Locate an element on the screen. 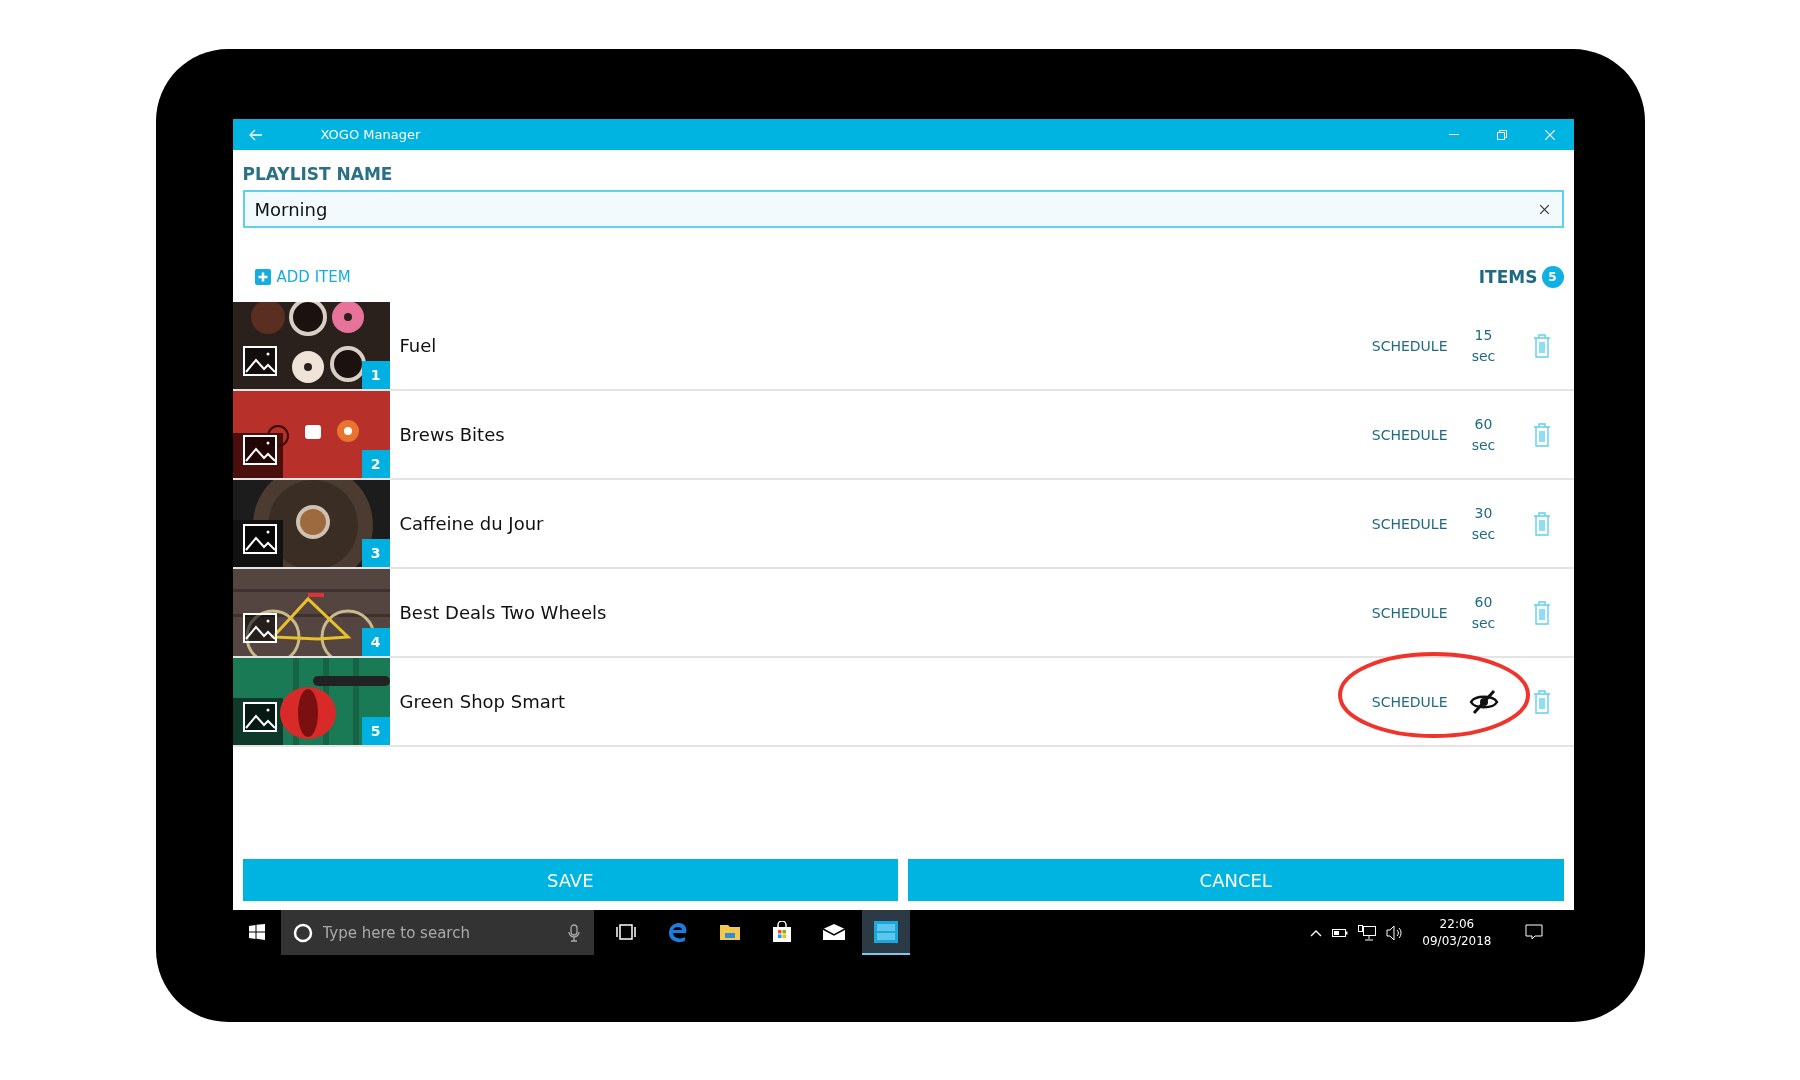 The height and width of the screenshot is (1080, 1800). app-tile-icon is located at coordinates (885, 931).